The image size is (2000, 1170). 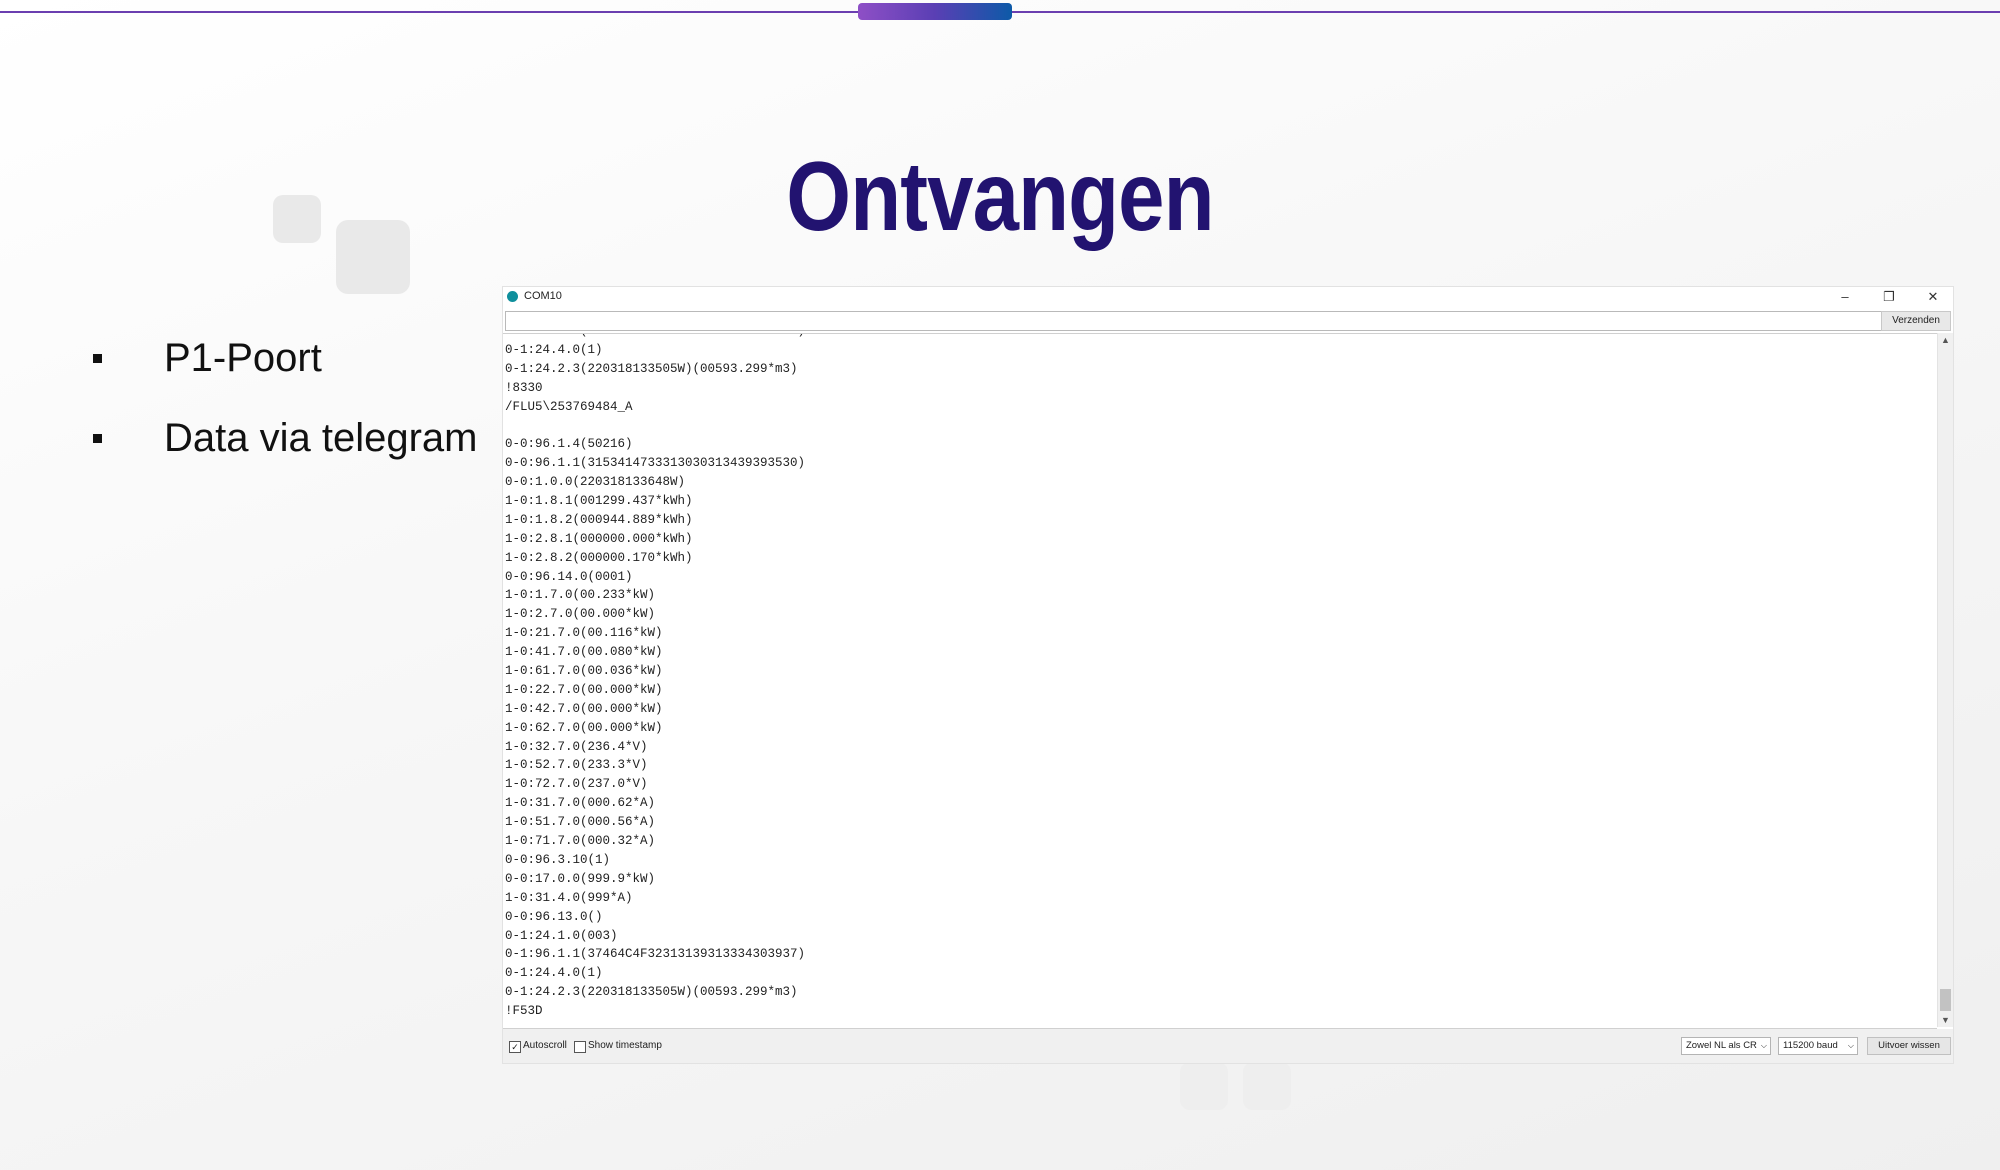 I want to click on baud-value: 115200 baud, so click(x=1810, y=1045).